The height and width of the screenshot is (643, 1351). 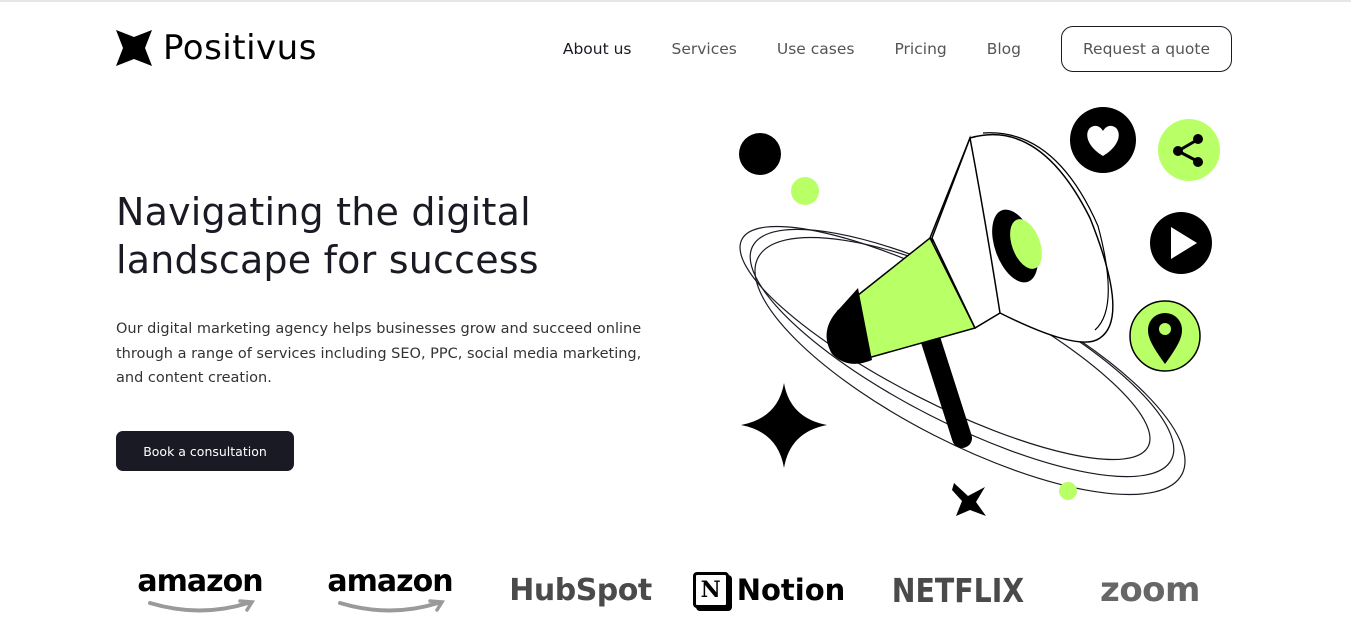 I want to click on positivus-logo-icon, so click(x=134, y=48).